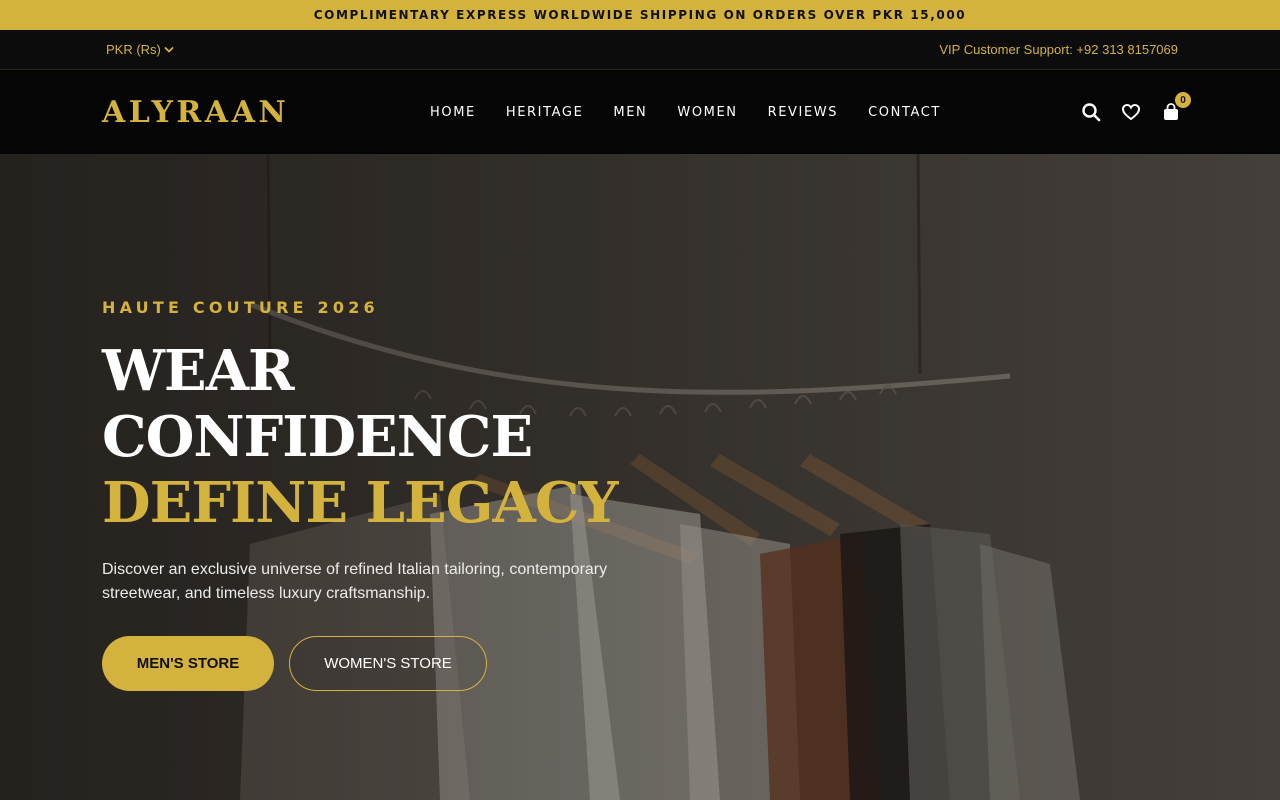  I want to click on wishlist-button, so click(1131, 112).